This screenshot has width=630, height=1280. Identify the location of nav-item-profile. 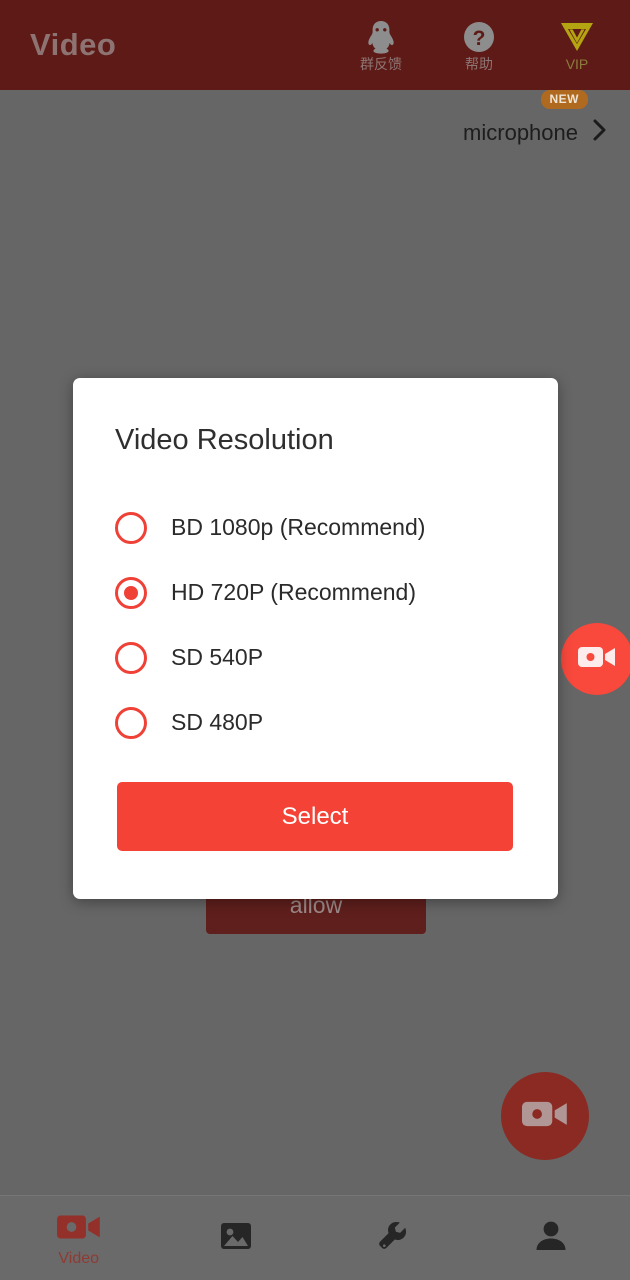
(551, 1238).